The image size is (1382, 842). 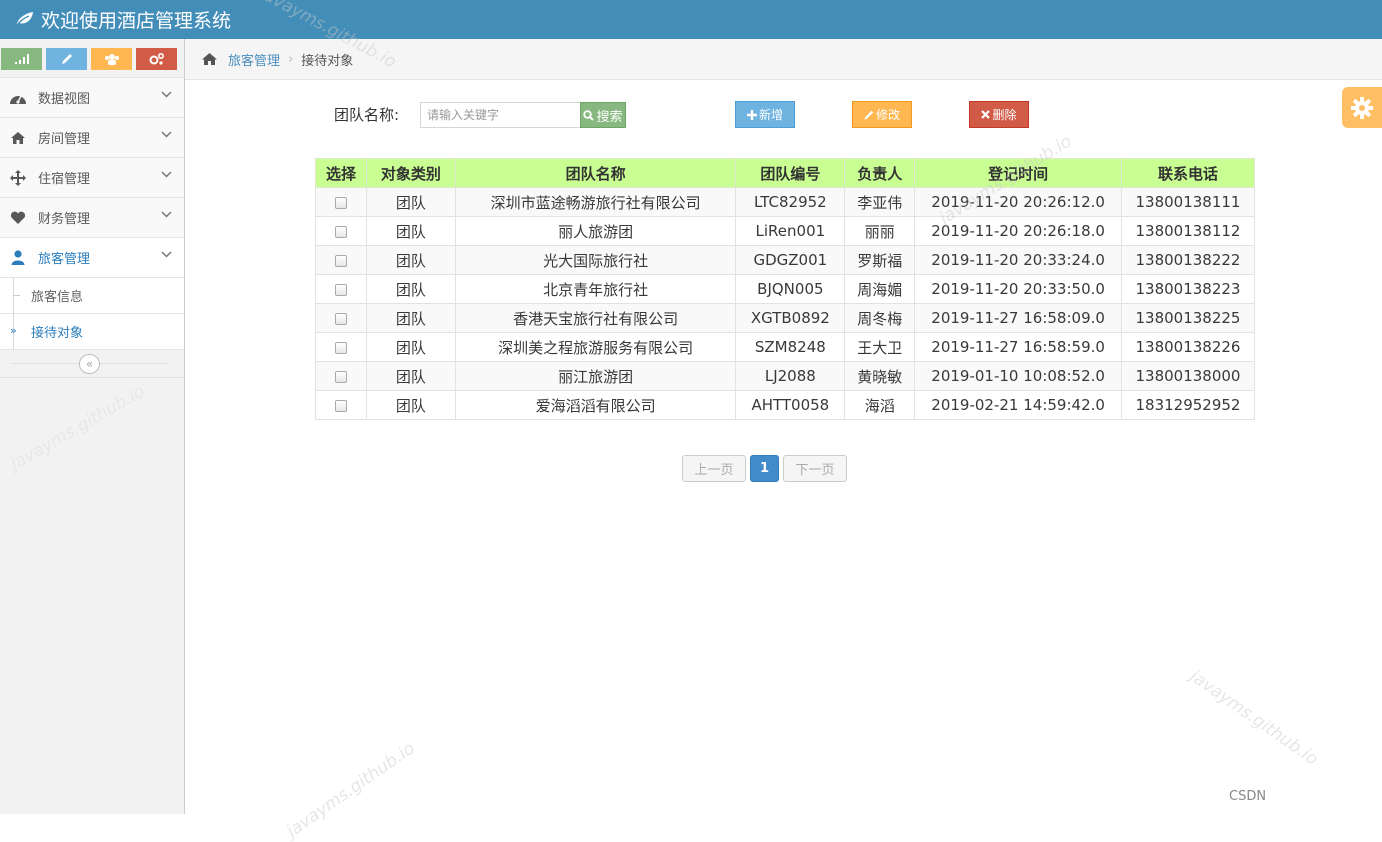 What do you see at coordinates (880, 376) in the screenshot?
I see `cell-leader: 黄晓敏` at bounding box center [880, 376].